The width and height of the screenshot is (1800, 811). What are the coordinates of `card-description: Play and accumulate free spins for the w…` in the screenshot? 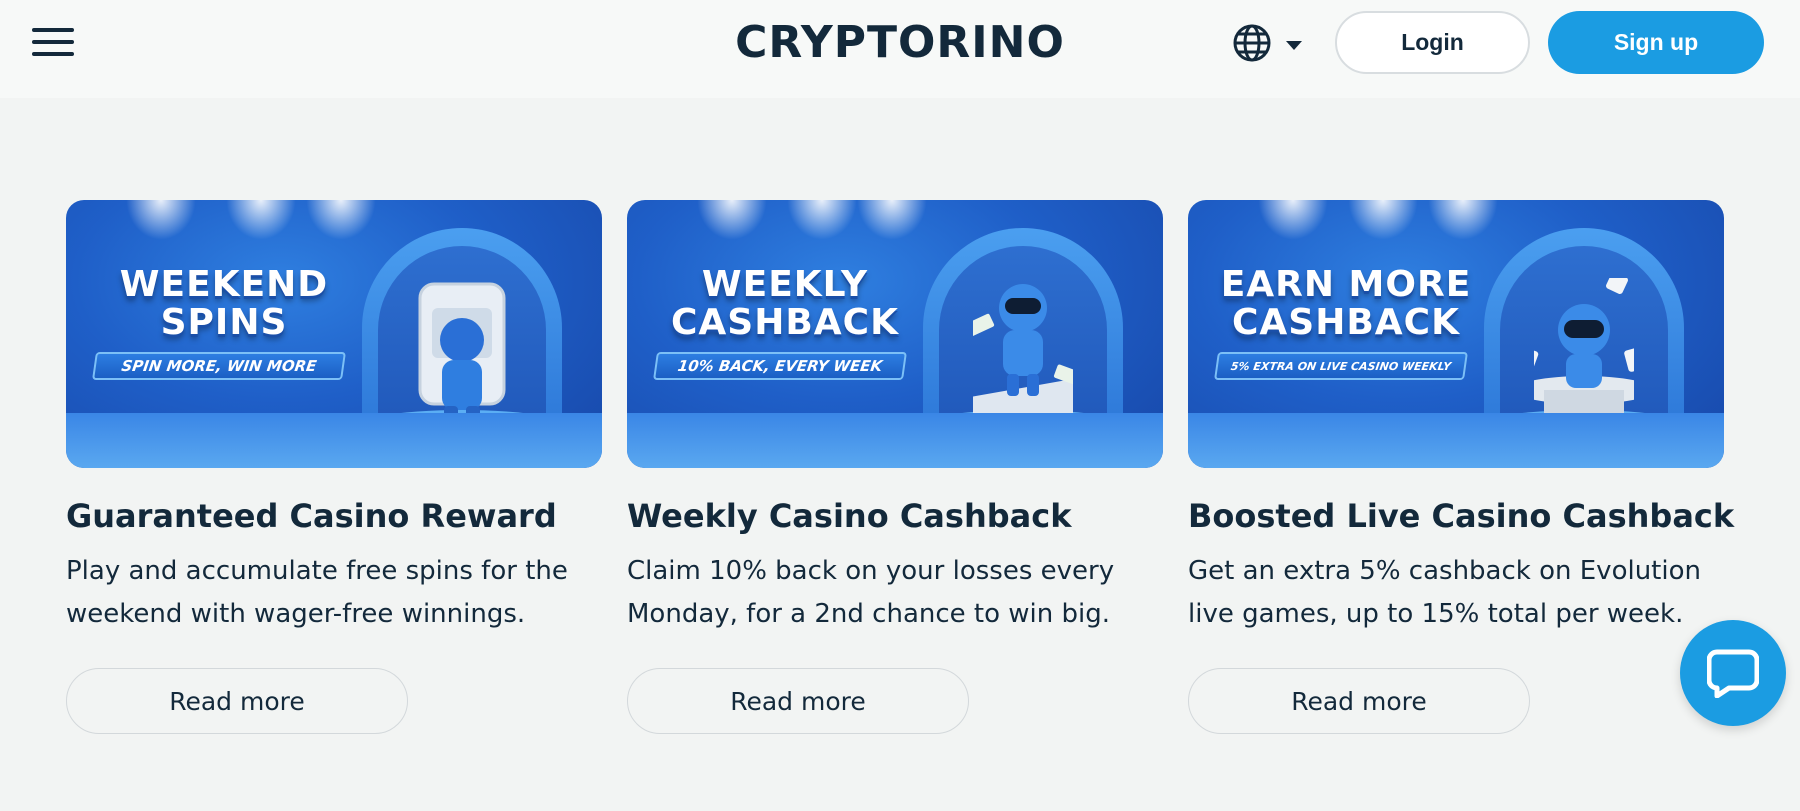 It's located at (317, 592).